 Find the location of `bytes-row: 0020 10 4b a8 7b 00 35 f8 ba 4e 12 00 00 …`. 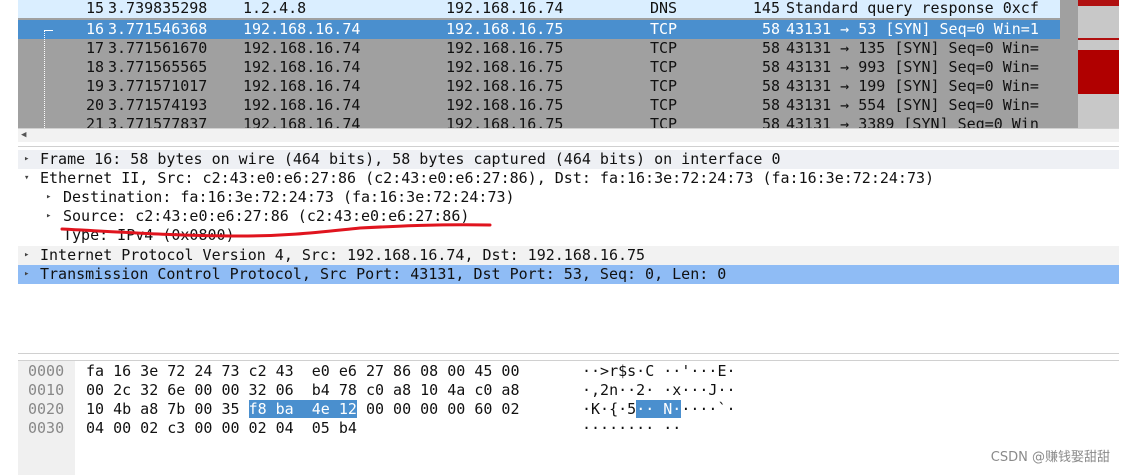

bytes-row: 0020 10 4b a8 7b 00 35 f8 ba 4e 12 00 00 … is located at coordinates (568, 409).